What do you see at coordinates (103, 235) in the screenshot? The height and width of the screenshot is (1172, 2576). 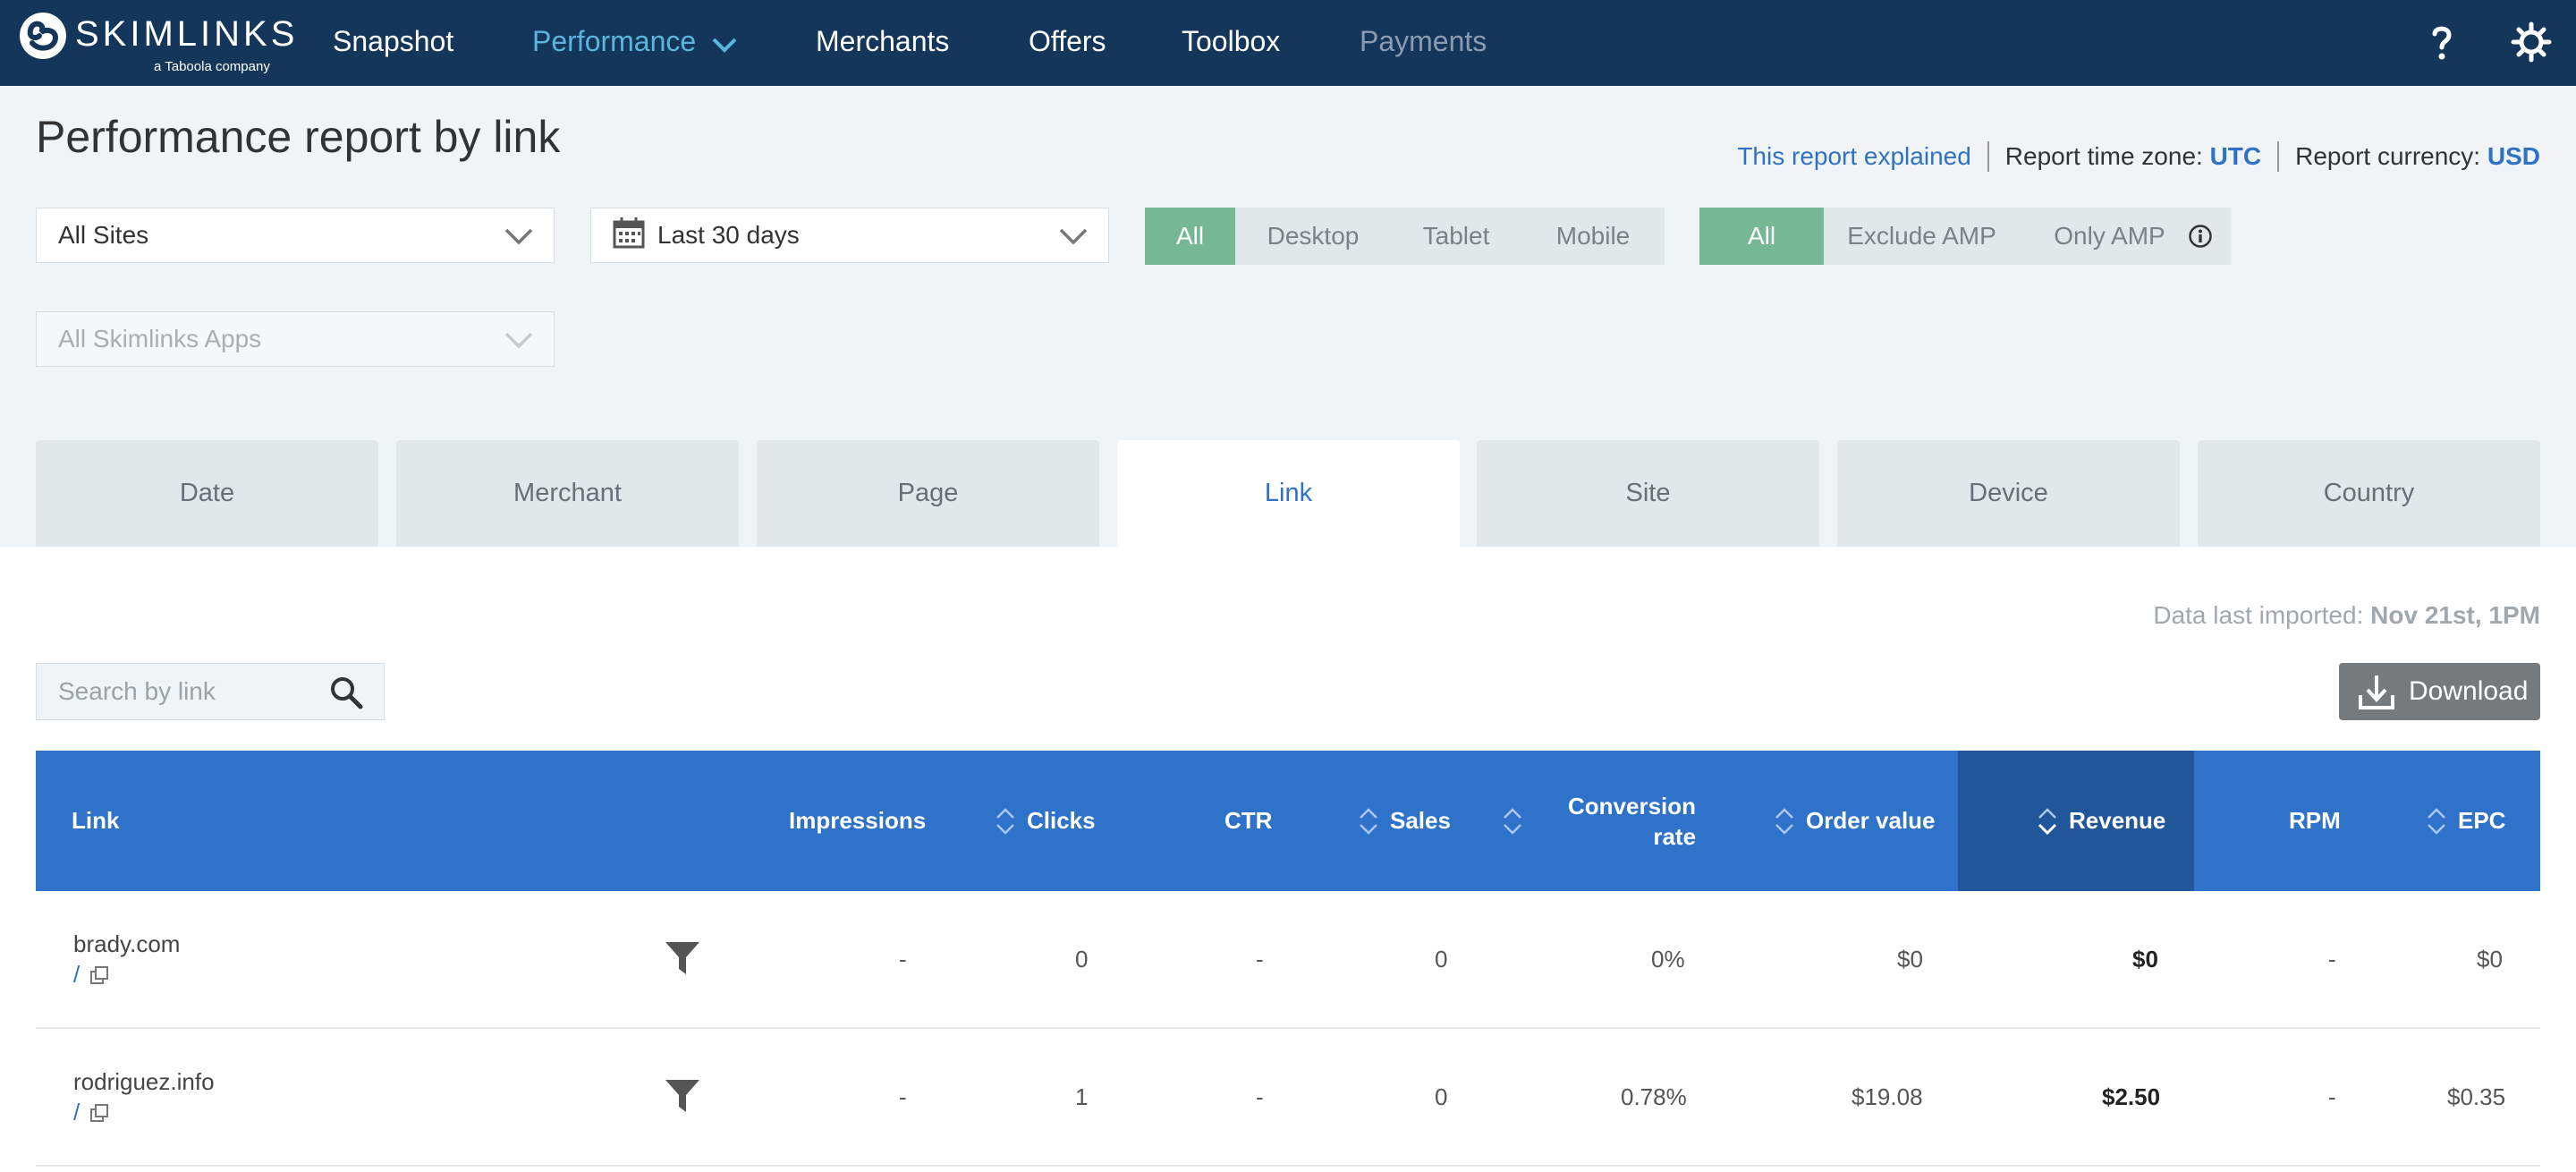 I see `sites-select-value: All Sites` at bounding box center [103, 235].